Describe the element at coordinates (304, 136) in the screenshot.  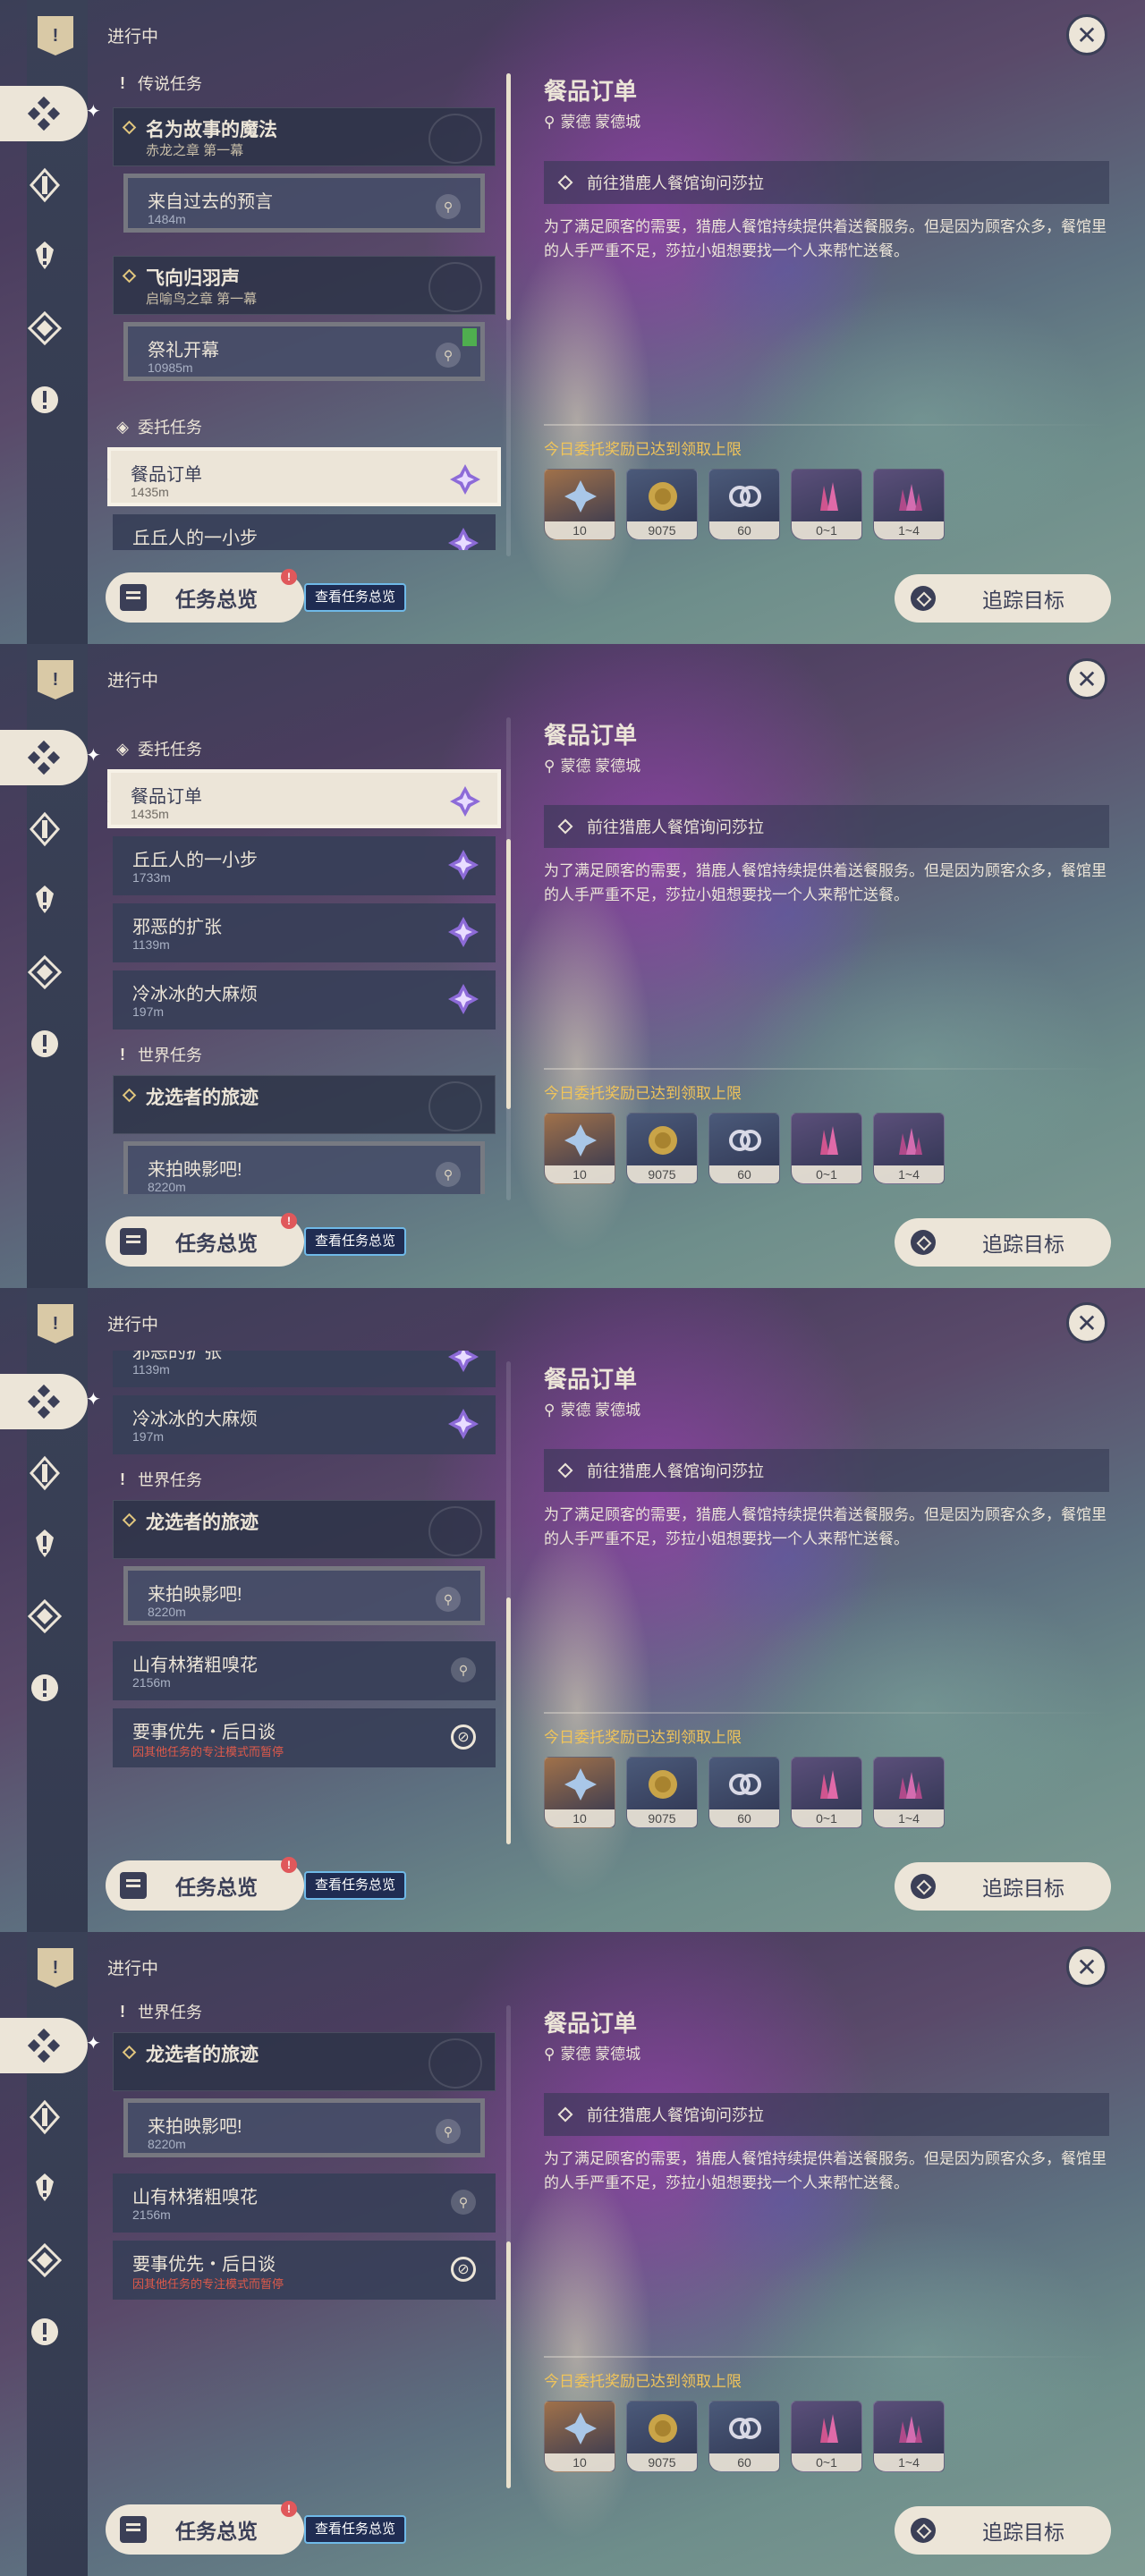
I see `quest-chapter: 名为故事的魔法 赤龙之章 第一幕` at that location.